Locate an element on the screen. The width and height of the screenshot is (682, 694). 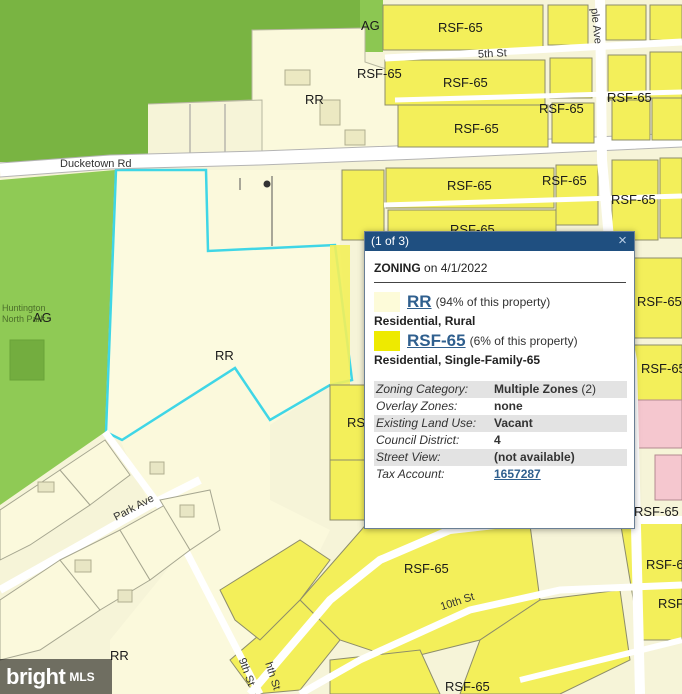
attribute-value: 1657287 is located at coordinates (517, 474).